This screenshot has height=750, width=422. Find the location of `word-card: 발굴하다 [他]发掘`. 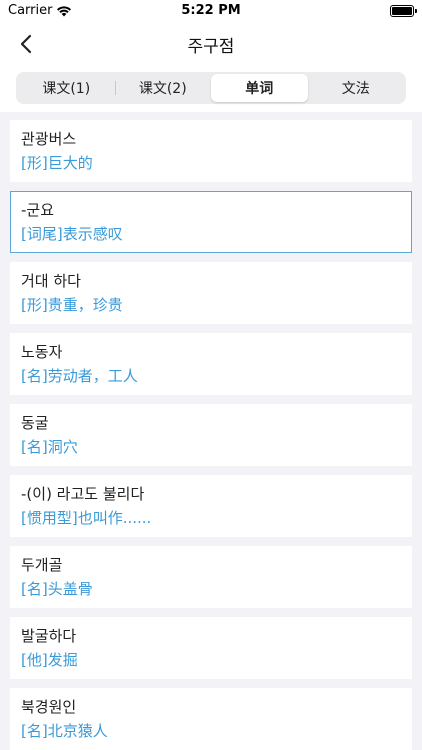

word-card: 발굴하다 [他]发掘 is located at coordinates (211, 648).